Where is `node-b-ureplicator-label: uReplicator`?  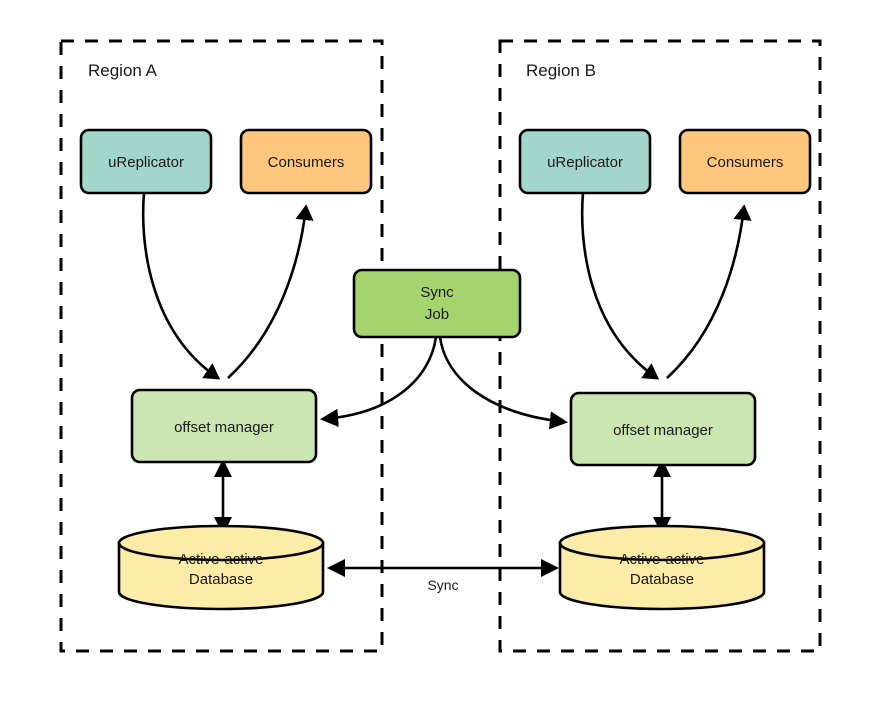
node-b-ureplicator-label: uReplicator is located at coordinates (585, 162).